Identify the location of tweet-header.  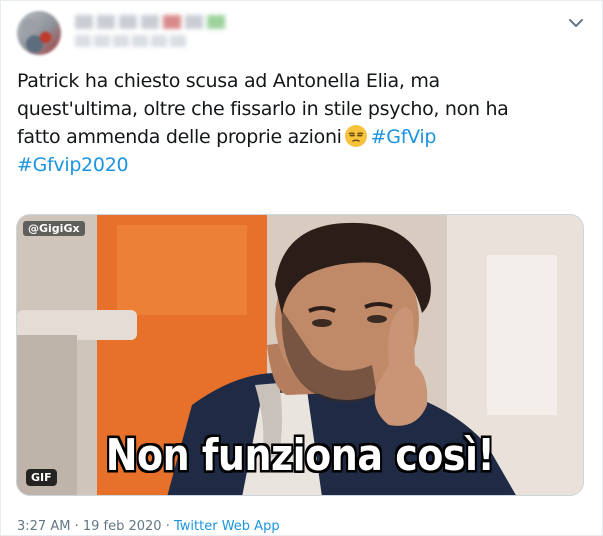
(302, 33).